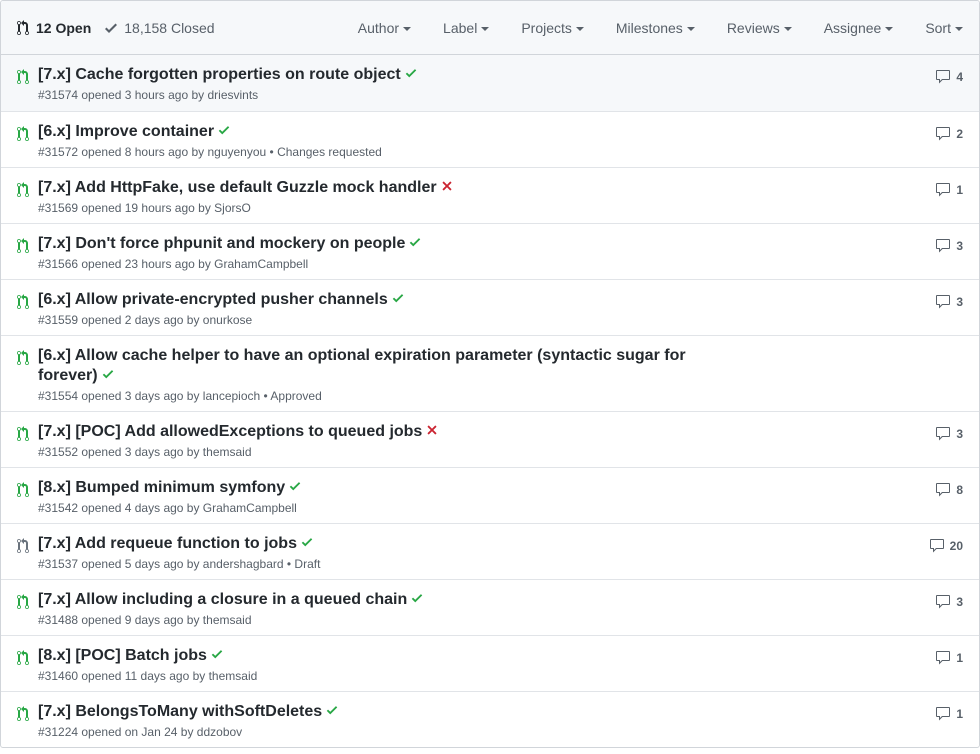  Describe the element at coordinates (160, 28) in the screenshot. I see `closed-filter: 18,158 Closed` at that location.